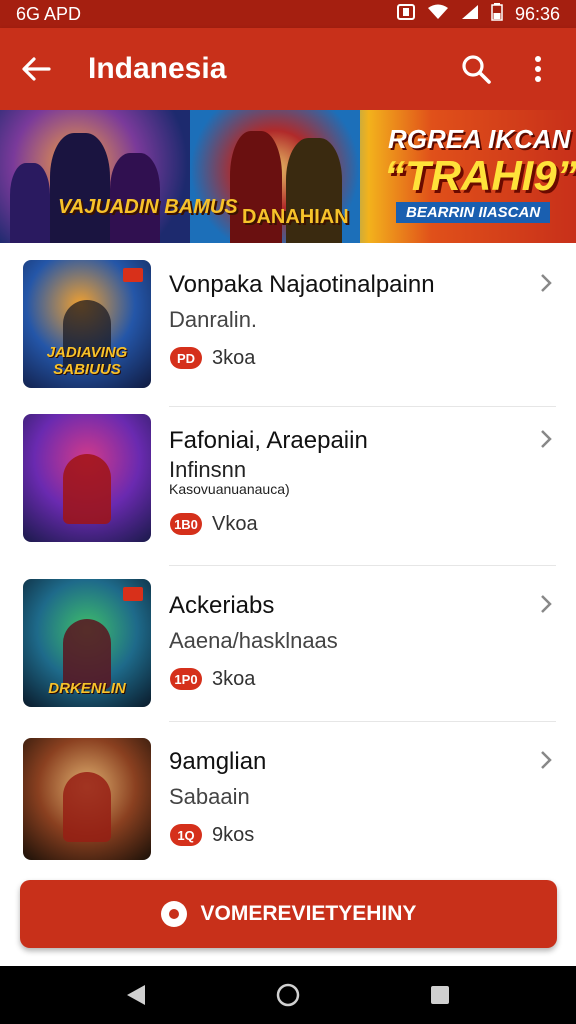 This screenshot has height=1024, width=576. Describe the element at coordinates (186, 679) in the screenshot. I see `item-badge: 1P0` at that location.